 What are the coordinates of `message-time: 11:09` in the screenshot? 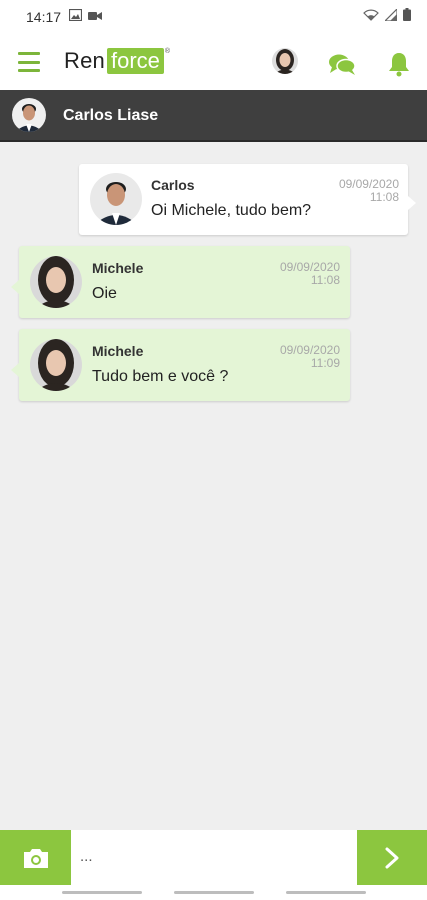 It's located at (325, 363).